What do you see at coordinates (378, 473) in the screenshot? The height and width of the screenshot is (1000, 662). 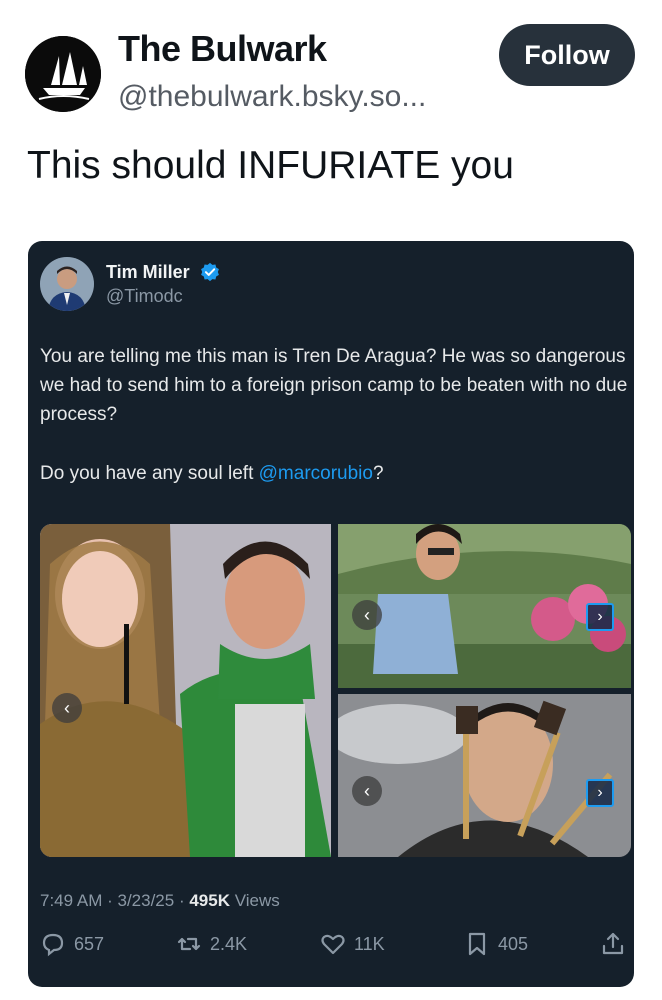 I see `quoted-text-suffix: ?` at bounding box center [378, 473].